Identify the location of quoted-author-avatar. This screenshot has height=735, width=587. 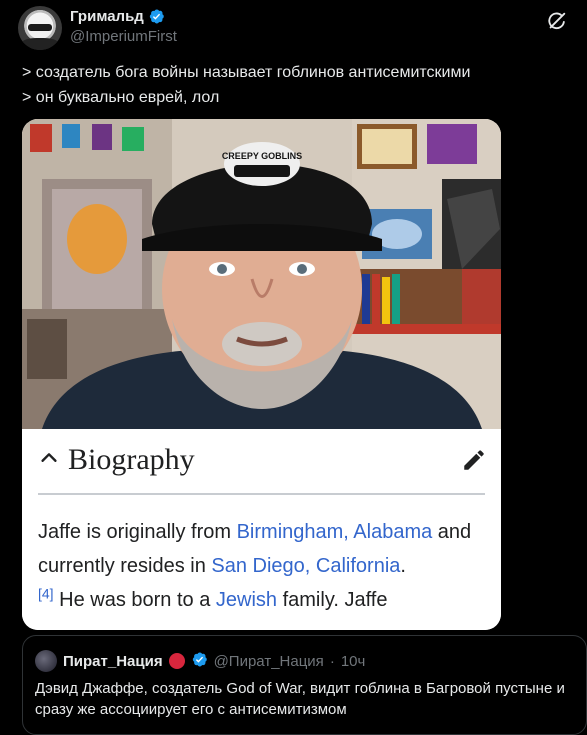
(46, 661).